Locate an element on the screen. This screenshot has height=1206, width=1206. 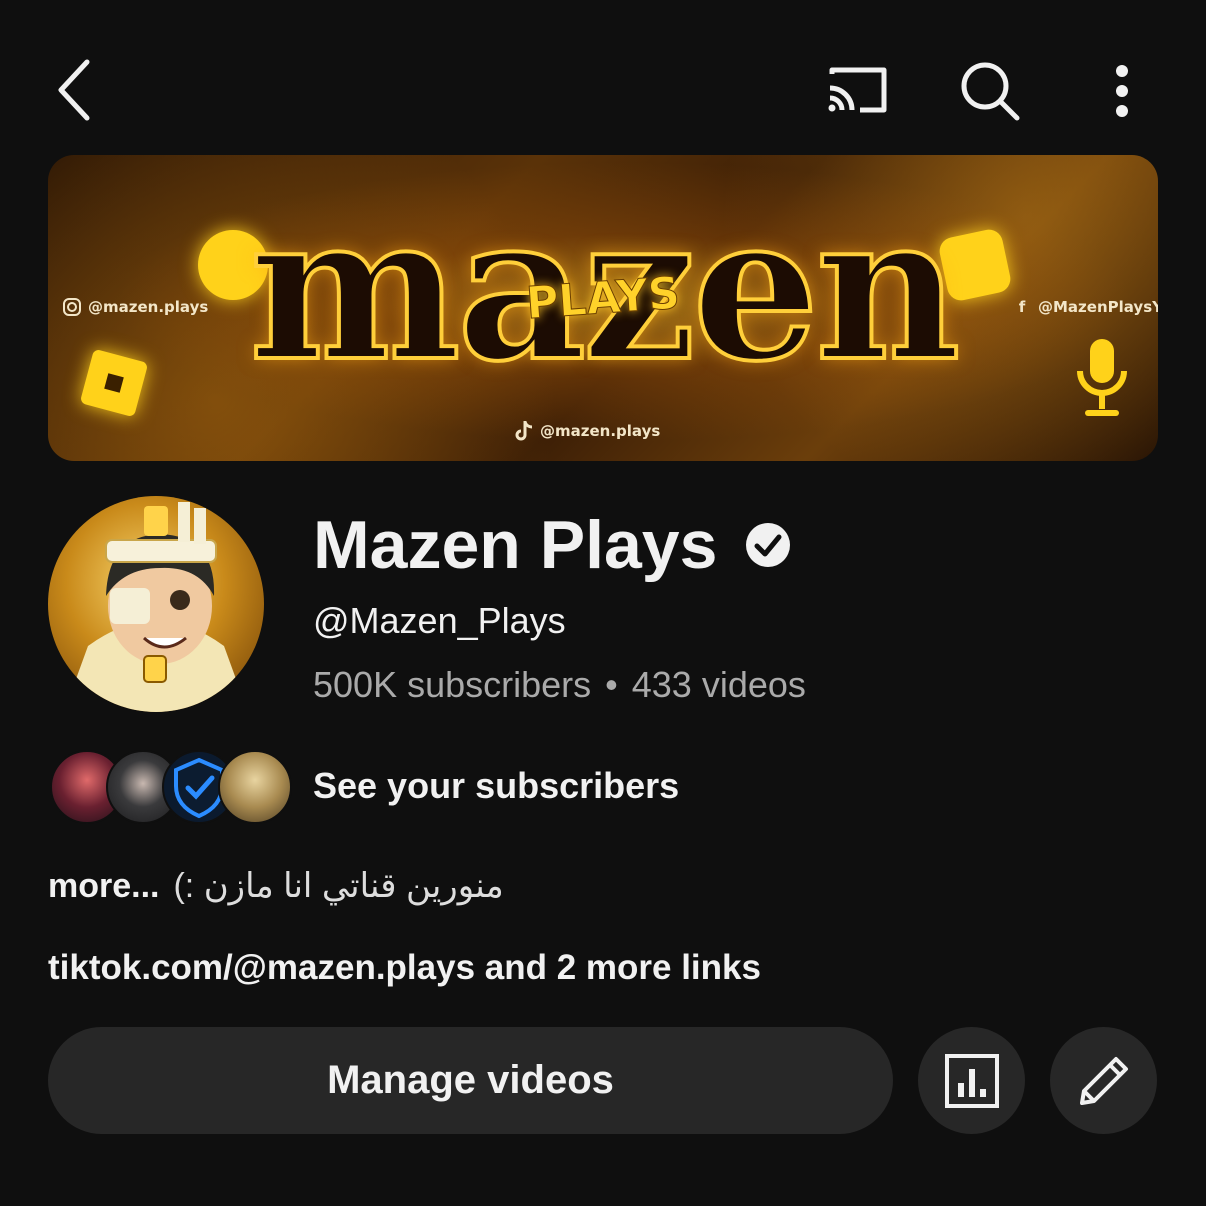
channel-handle: @Mazen_Plays is located at coordinates (439, 620).